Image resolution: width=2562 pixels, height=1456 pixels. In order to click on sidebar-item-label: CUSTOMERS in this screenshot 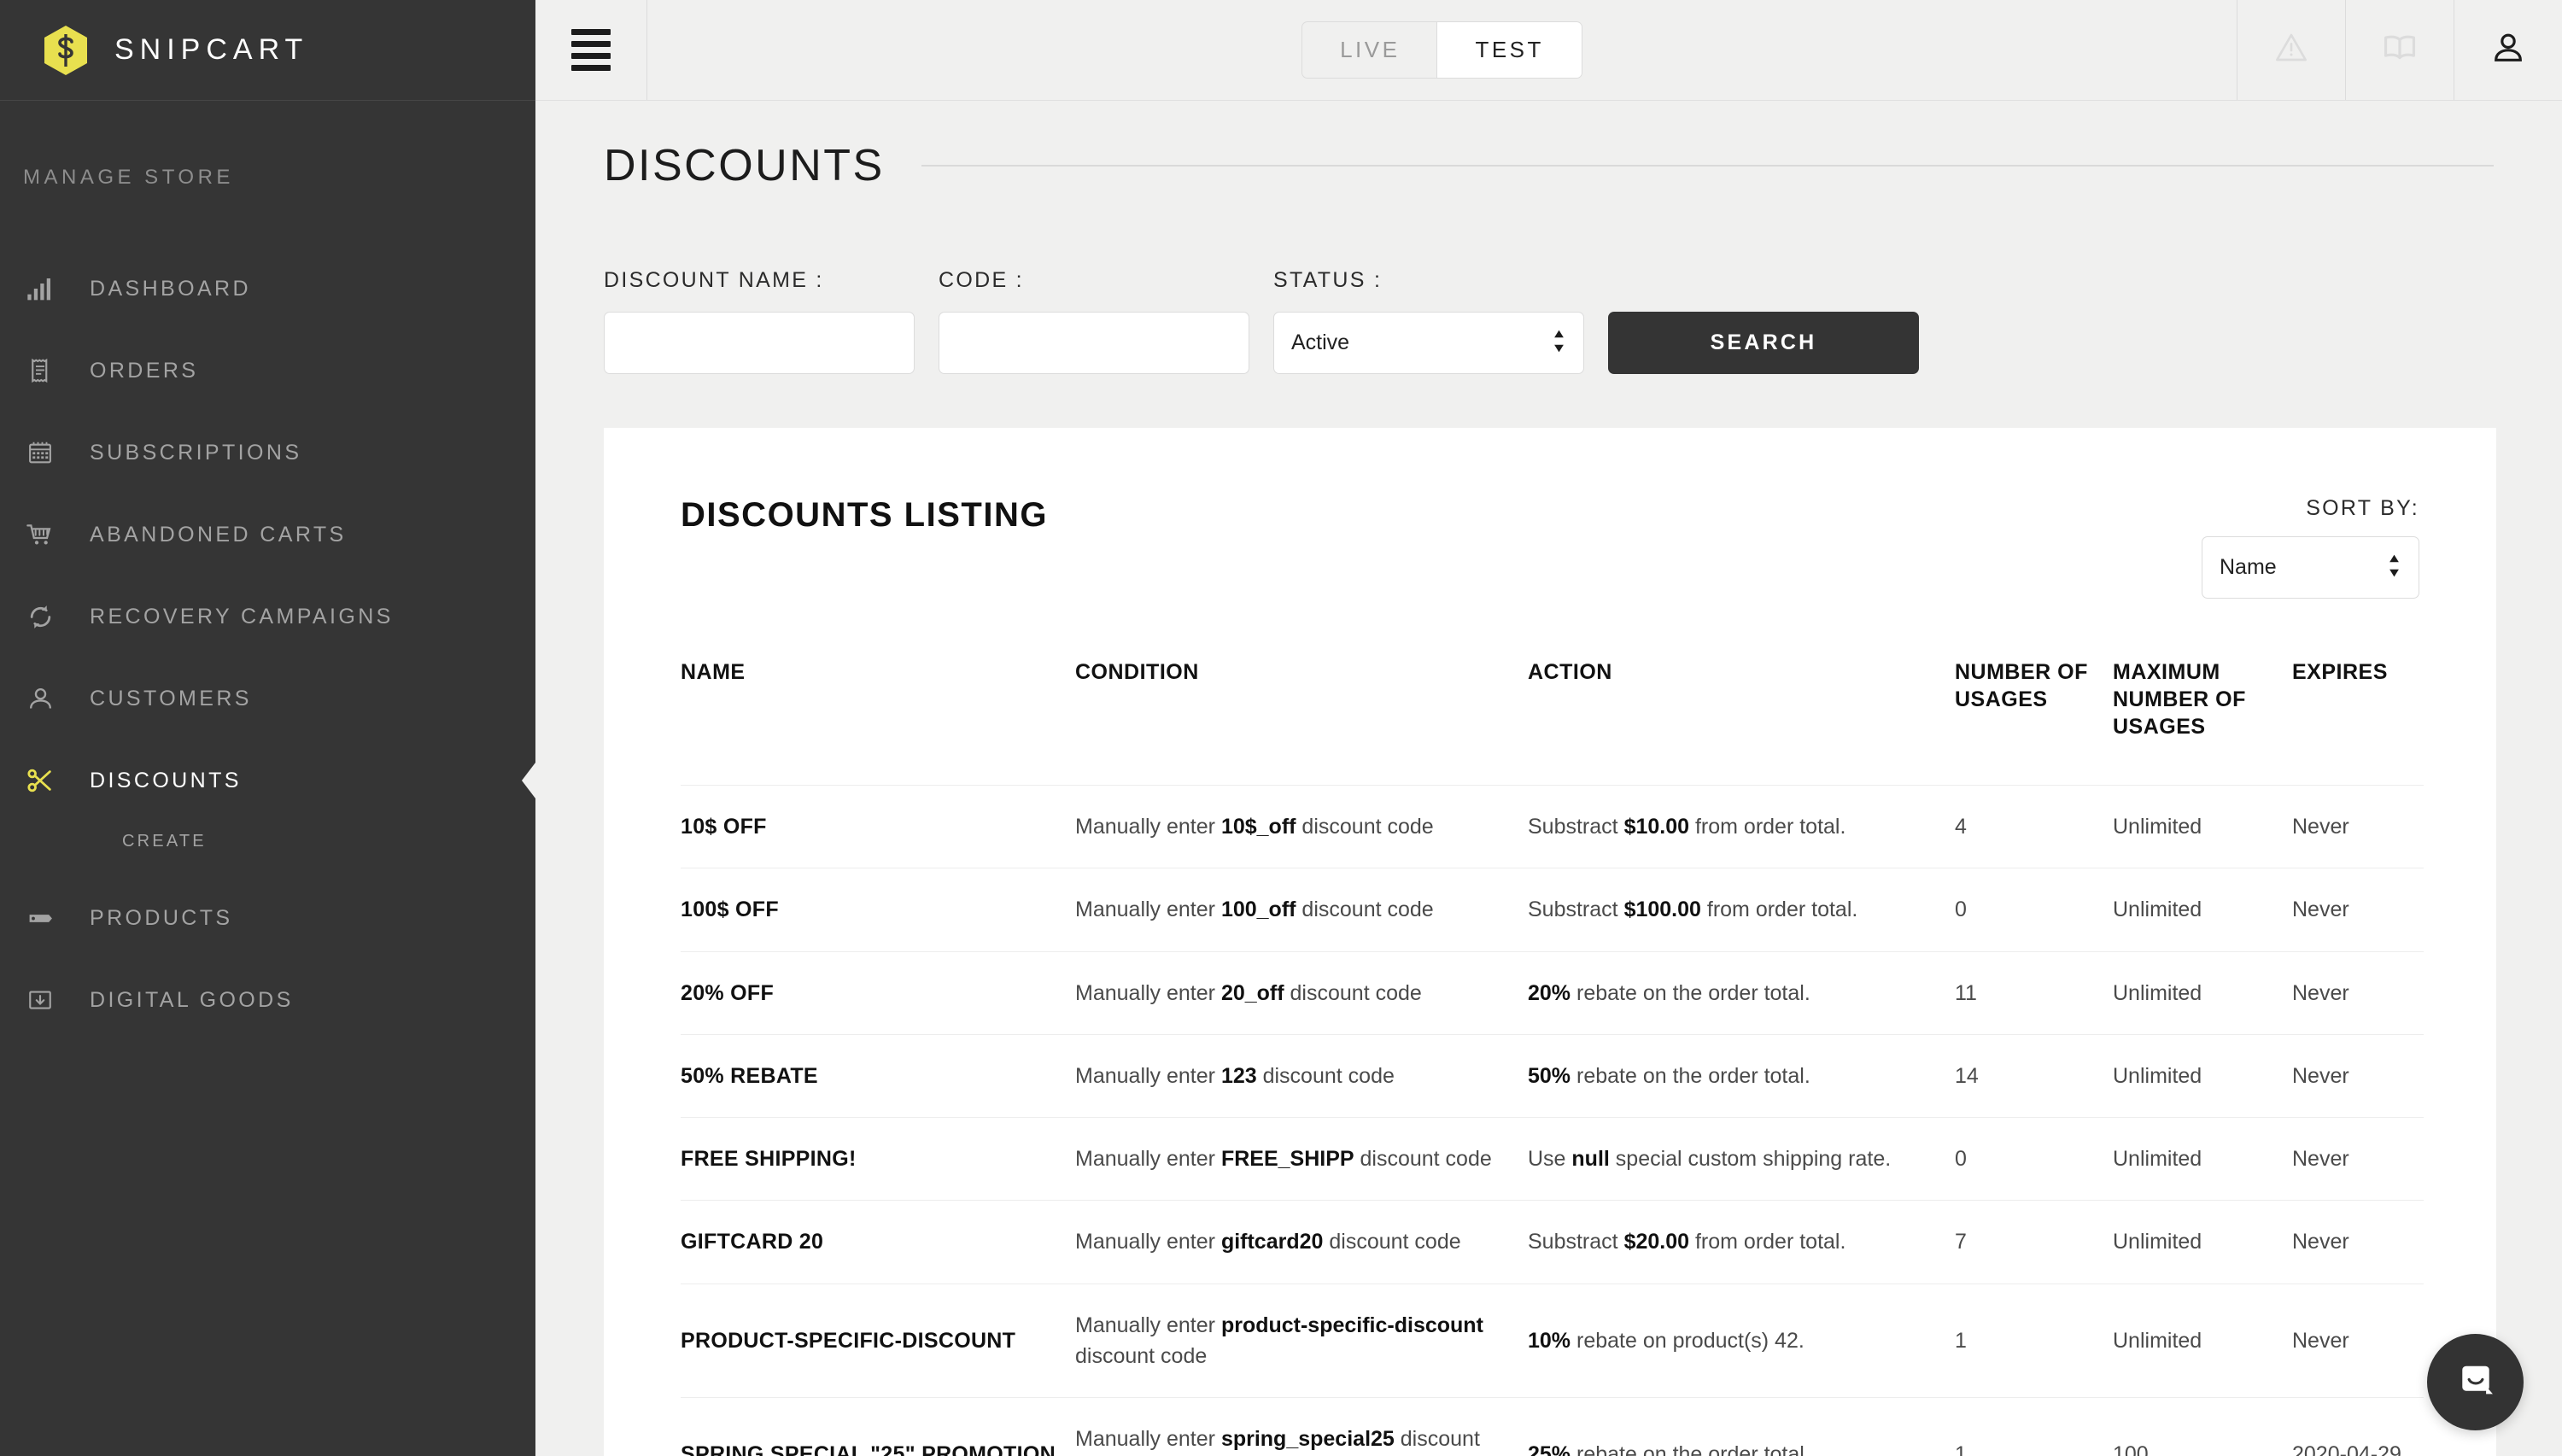, I will do `click(171, 698)`.